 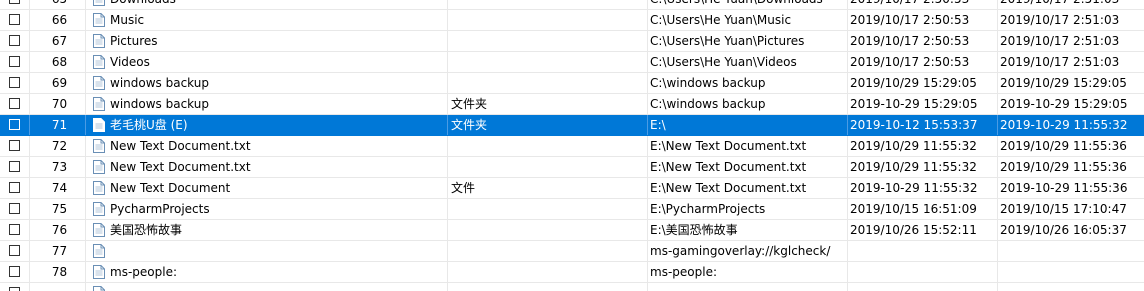 What do you see at coordinates (130, 62) in the screenshot?
I see `row-name: Videos` at bounding box center [130, 62].